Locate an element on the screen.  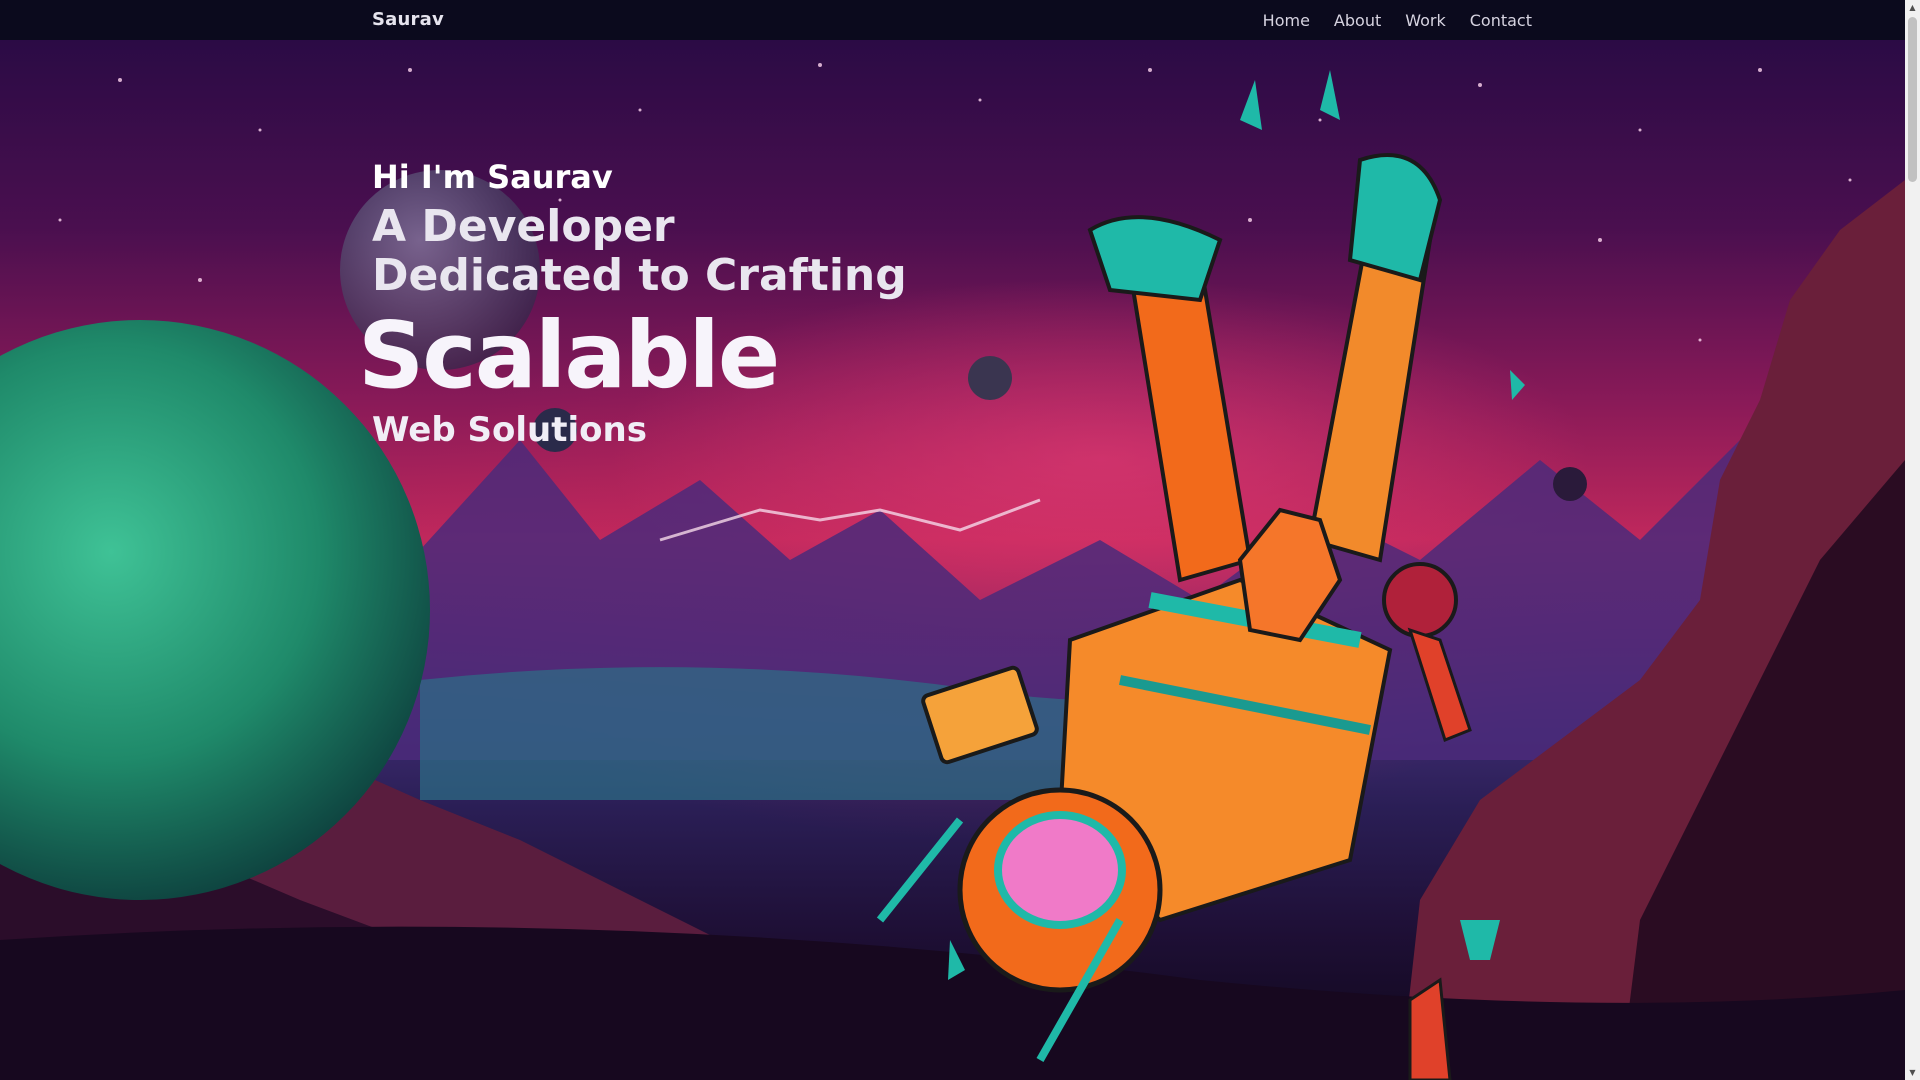
nav-link-work: Work is located at coordinates (1425, 20).